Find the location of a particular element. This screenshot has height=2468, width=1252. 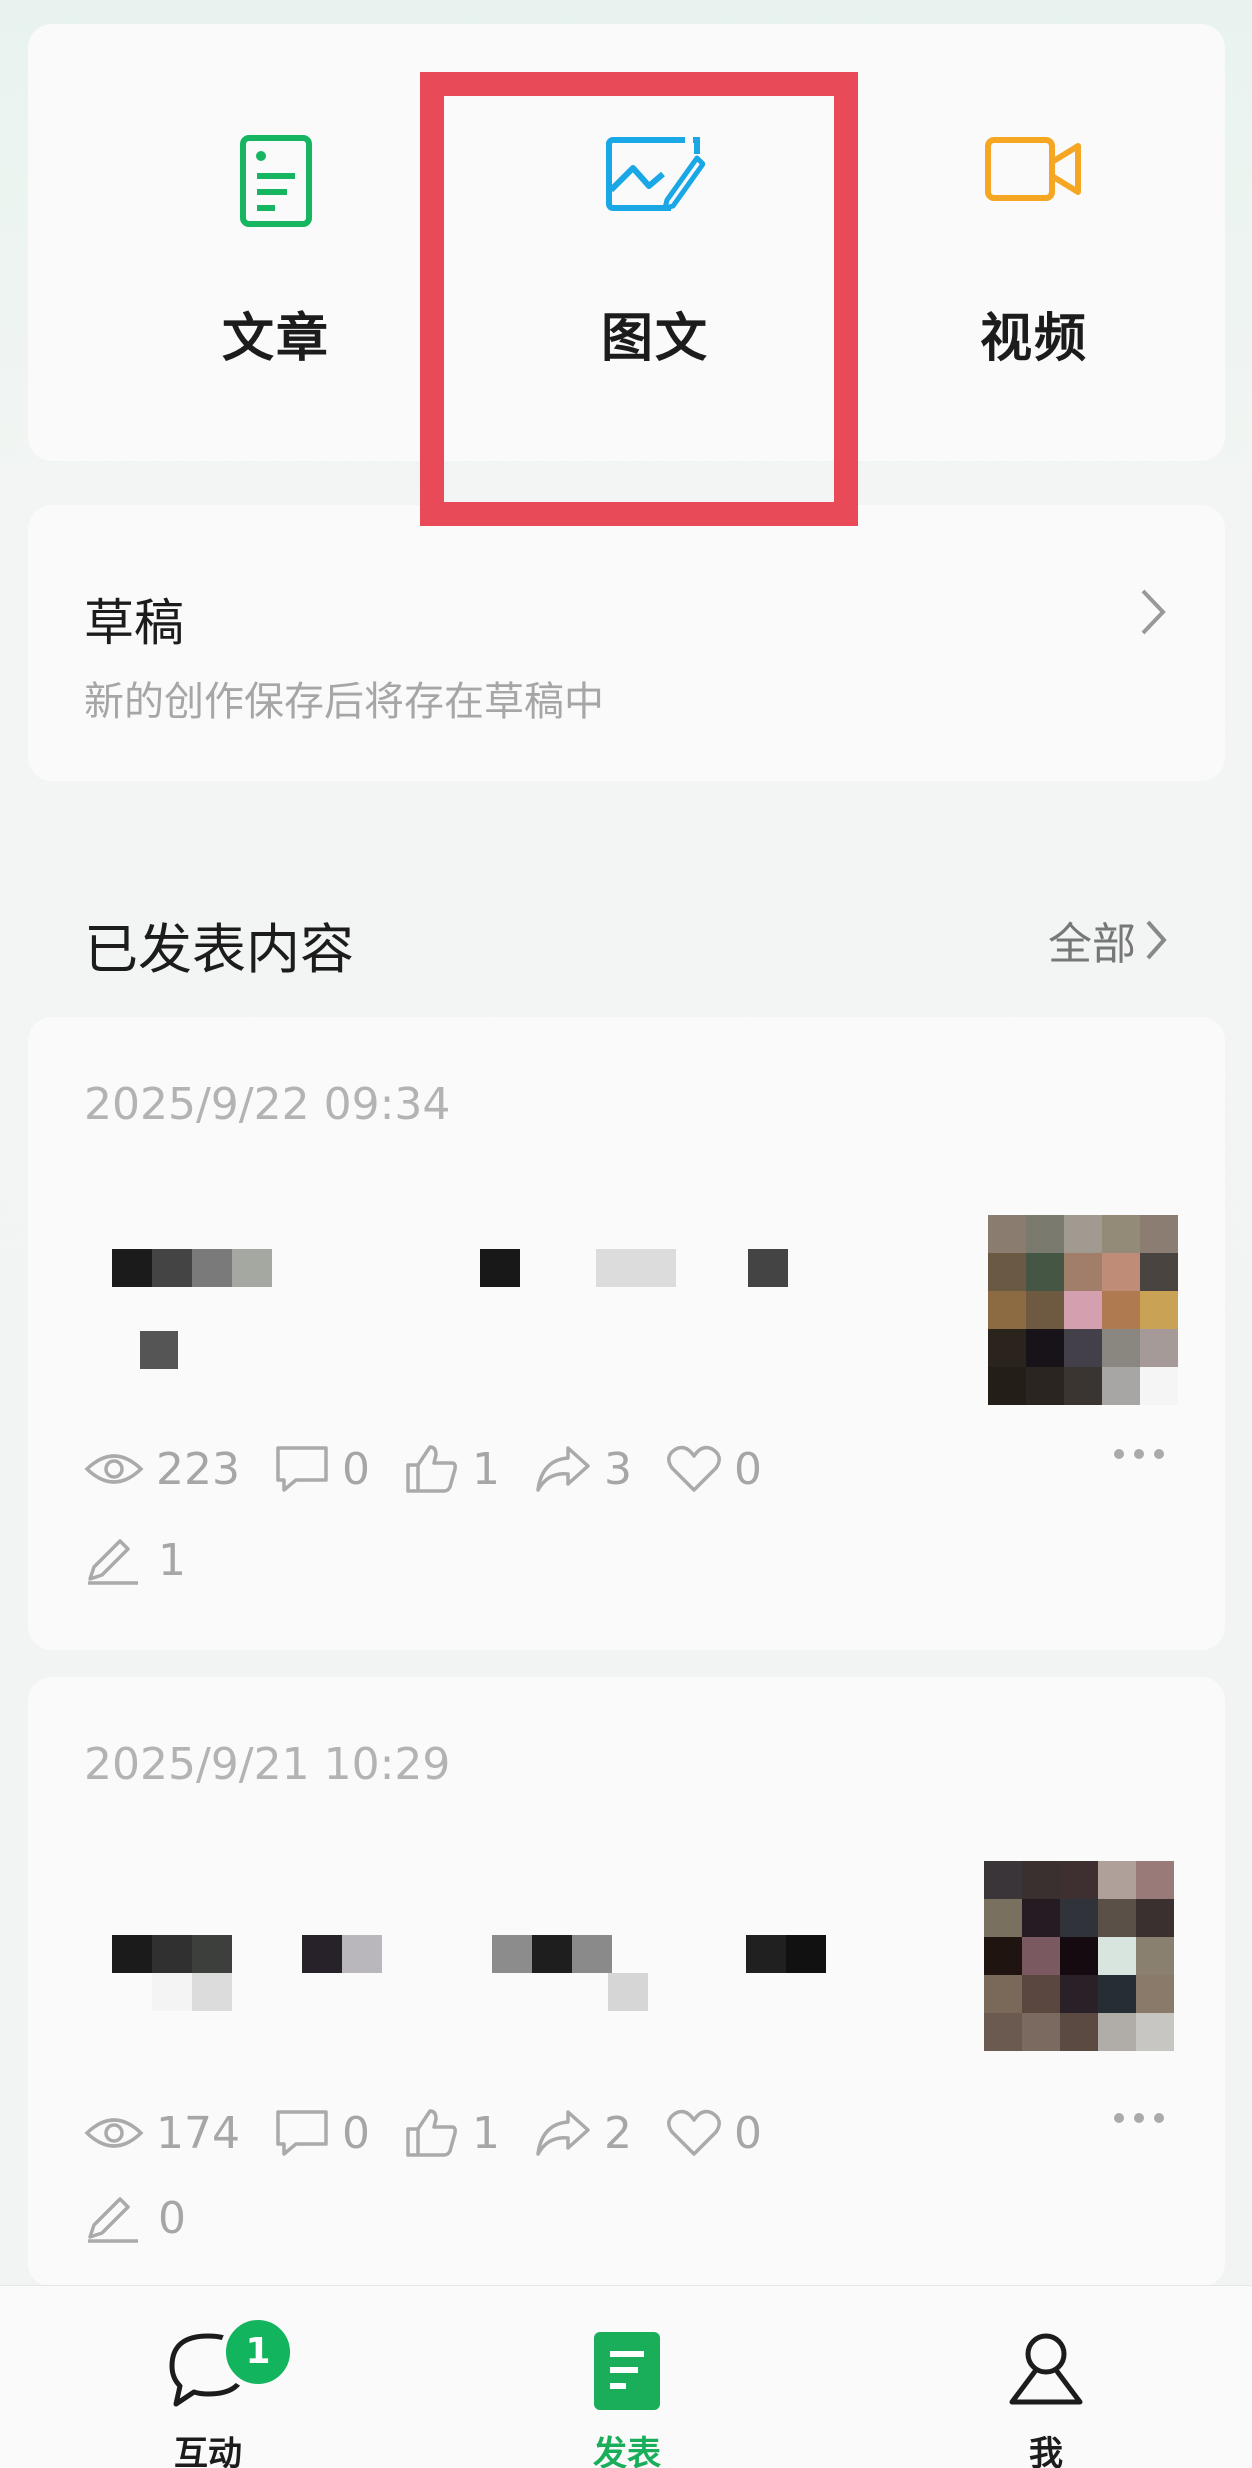

create-video-label: 视频 is located at coordinates (1033, 339).